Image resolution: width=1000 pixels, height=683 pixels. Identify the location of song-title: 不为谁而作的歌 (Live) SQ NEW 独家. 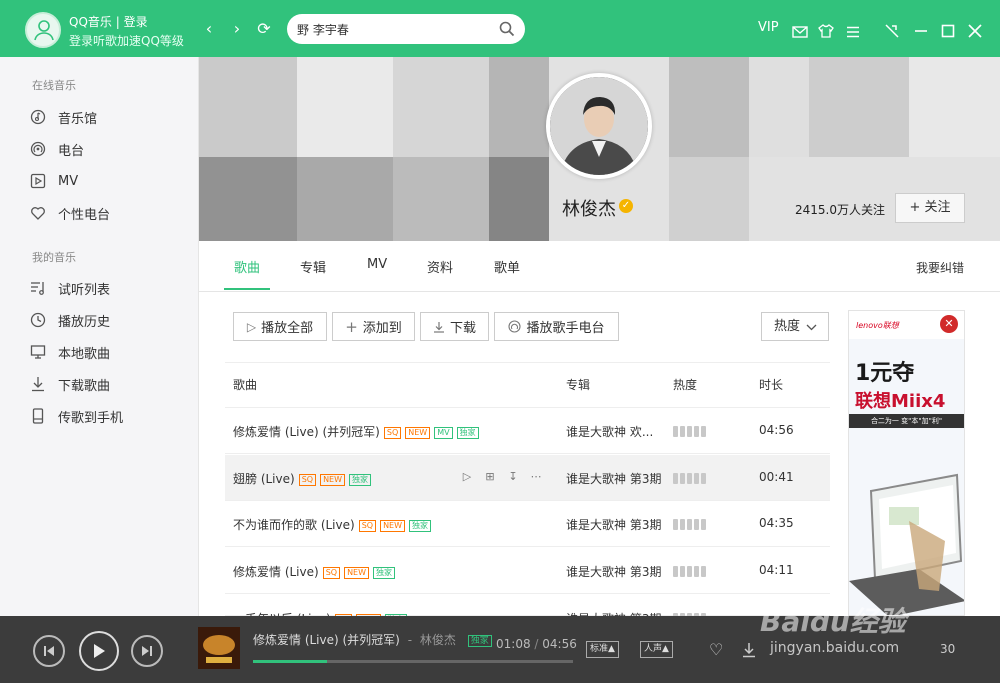
(332, 524).